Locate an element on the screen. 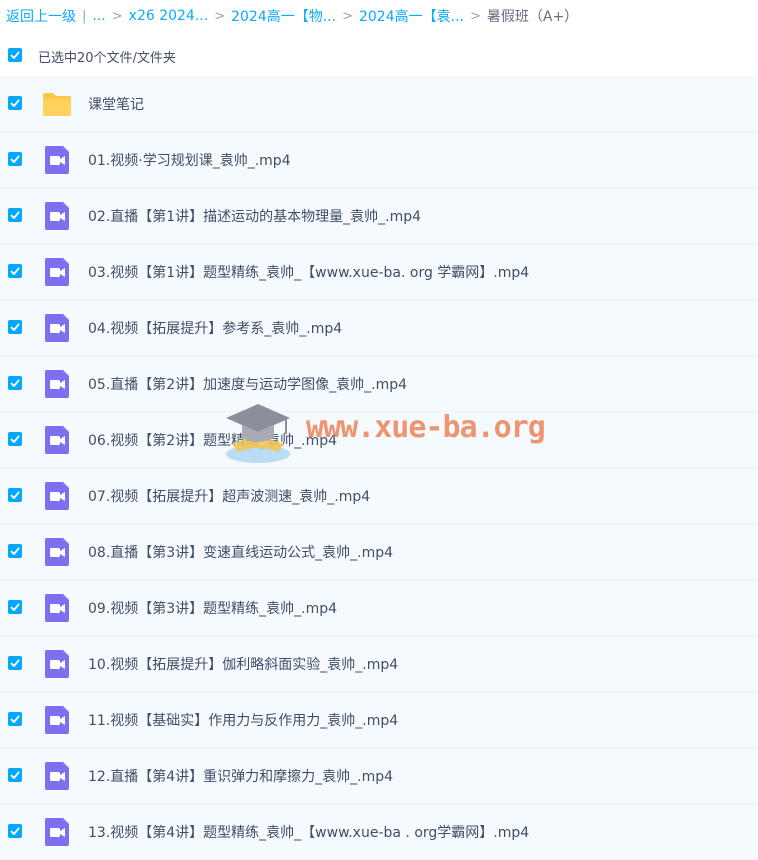 The width and height of the screenshot is (758, 860). file-row: 04.视频【拓展提升】参考系_袁帅_.mp4 is located at coordinates (379, 328).